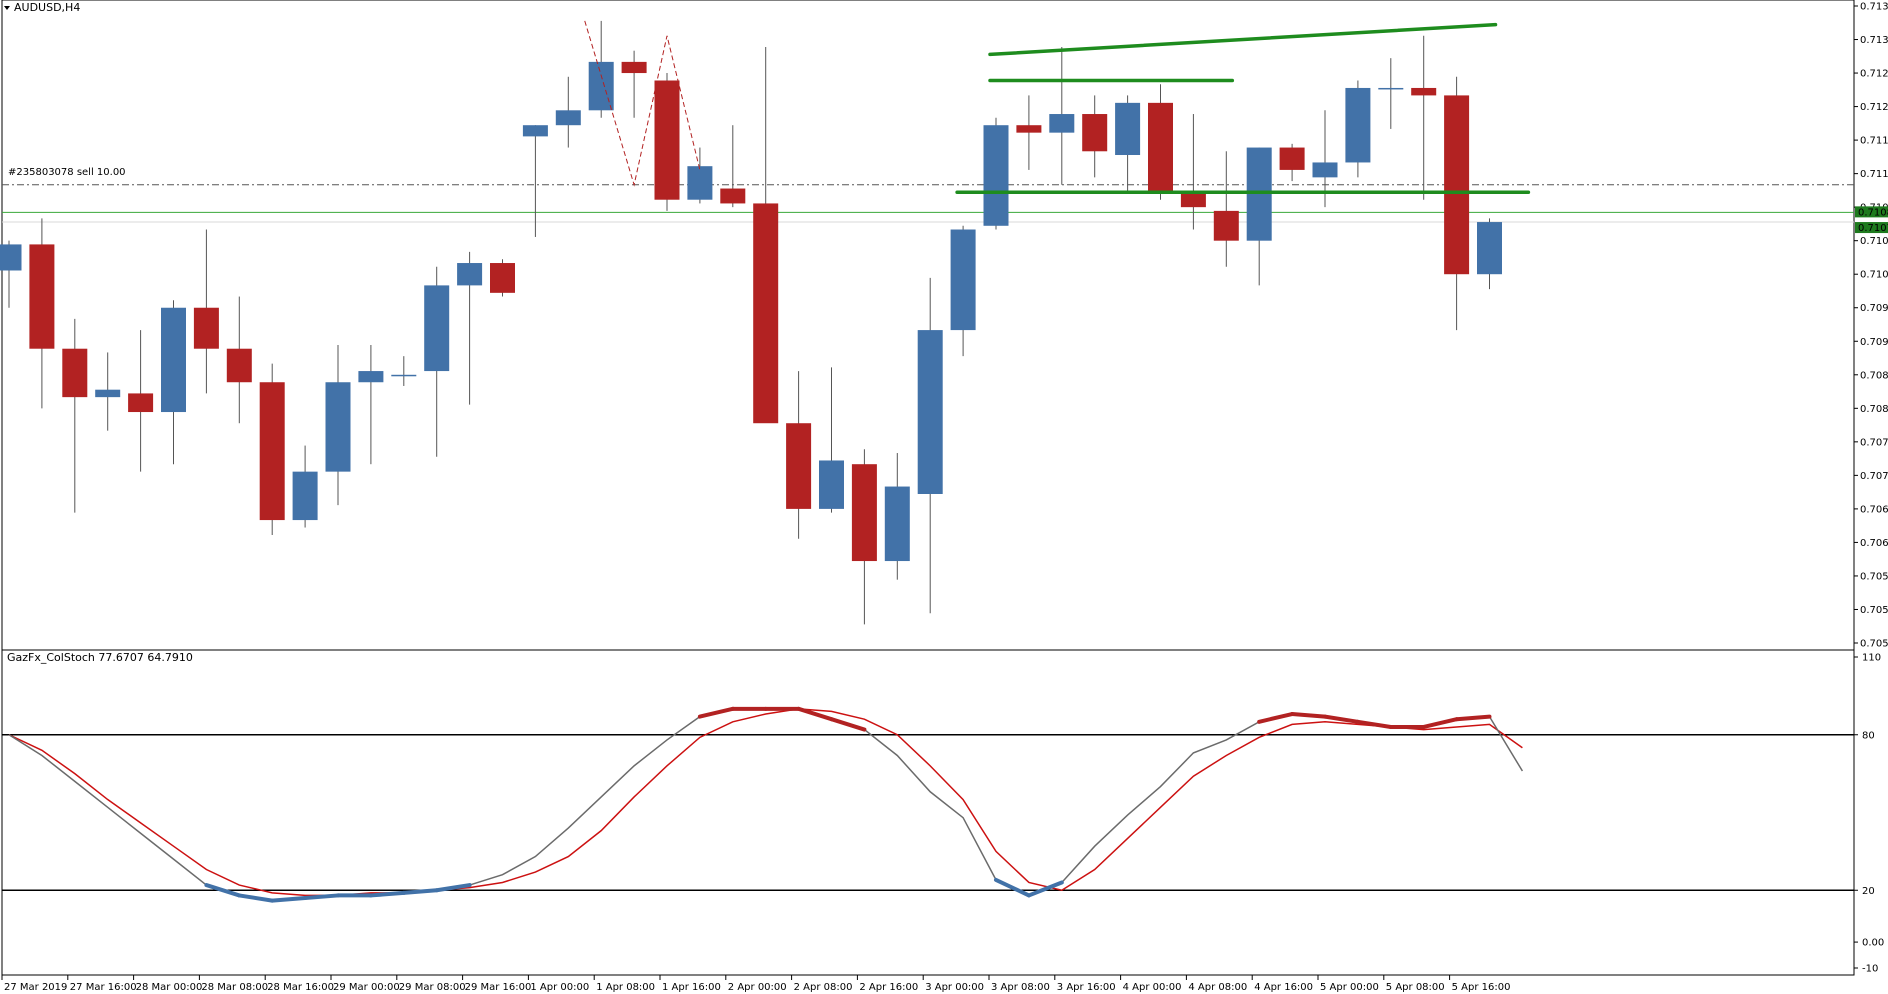 The width and height of the screenshot is (1888, 994). What do you see at coordinates (691, 987) in the screenshot?
I see `time-tick-label: 1 Apr 16:00` at bounding box center [691, 987].